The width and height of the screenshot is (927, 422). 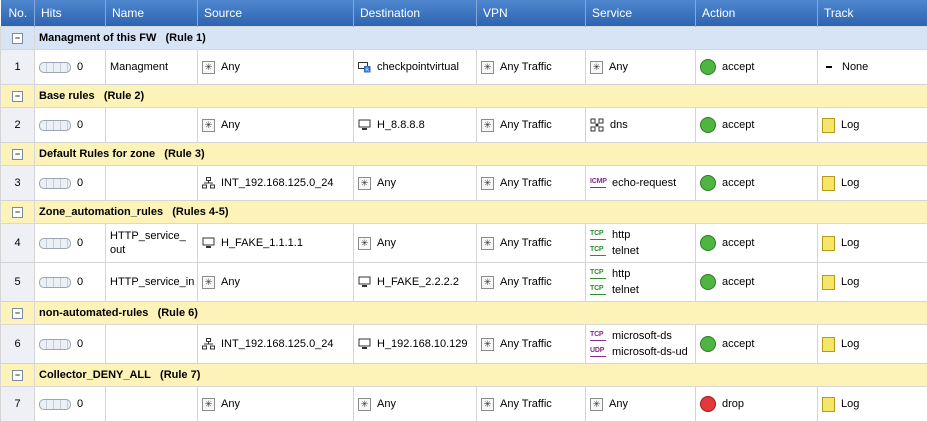 What do you see at coordinates (641, 13) in the screenshot?
I see `column-header-service: Service` at bounding box center [641, 13].